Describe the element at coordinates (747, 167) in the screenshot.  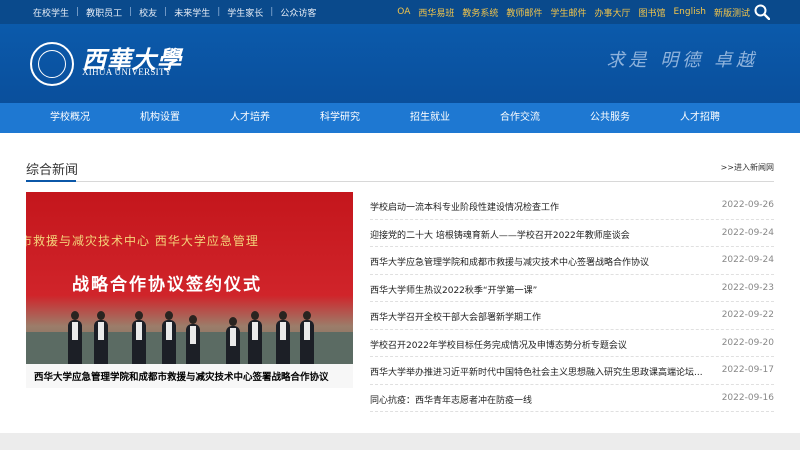
I see `more-news-link: >>进入新闻网` at that location.